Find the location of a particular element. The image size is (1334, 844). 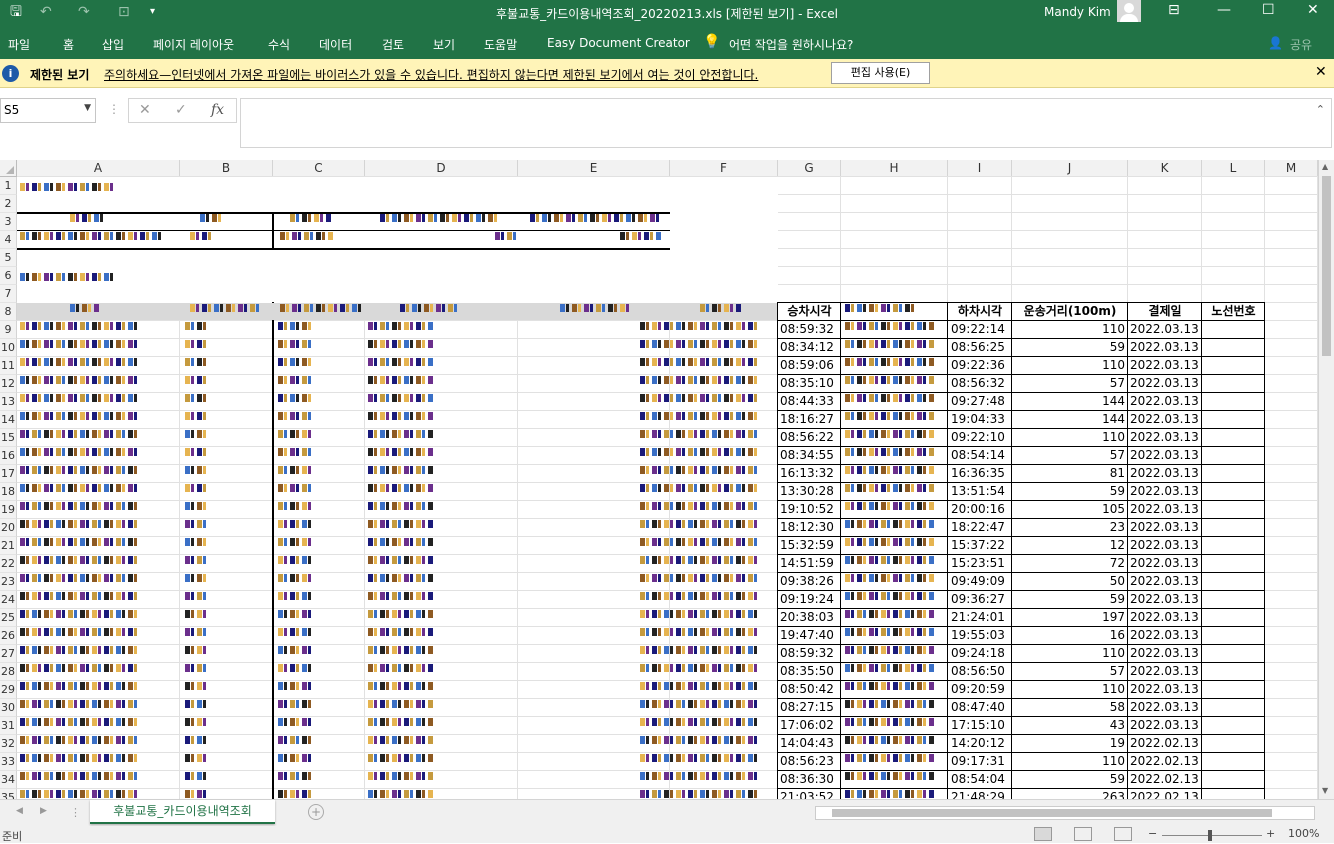

boarding-time-cell: 08:35:10 is located at coordinates (810, 383).